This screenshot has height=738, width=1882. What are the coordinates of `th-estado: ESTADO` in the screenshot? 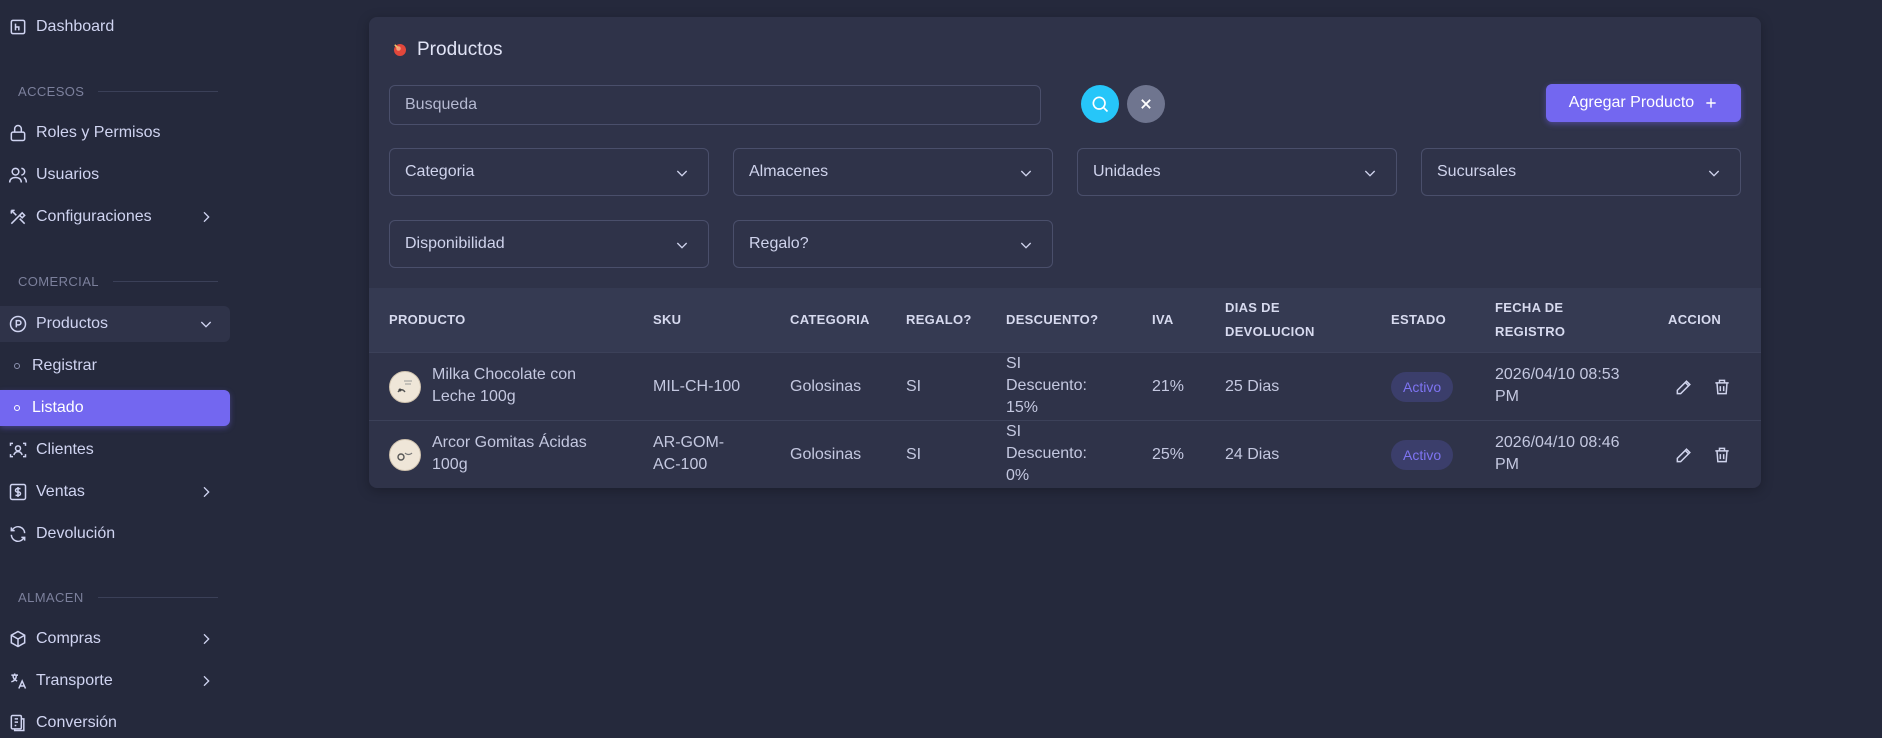 It's located at (1419, 319).